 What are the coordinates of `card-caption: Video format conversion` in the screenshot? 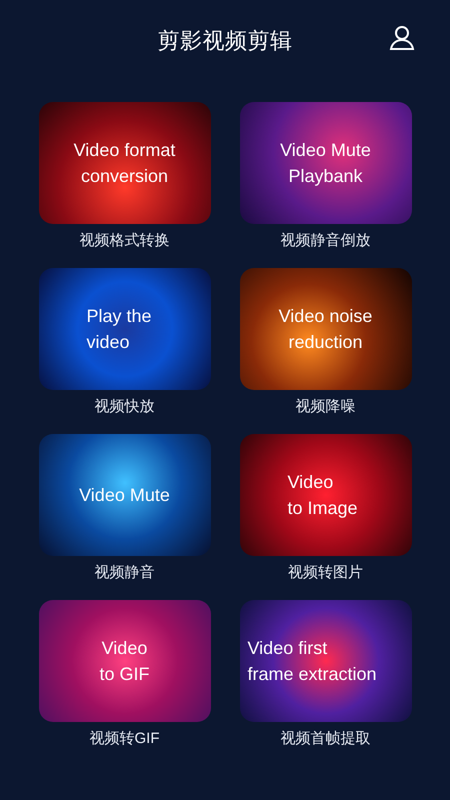 It's located at (125, 163).